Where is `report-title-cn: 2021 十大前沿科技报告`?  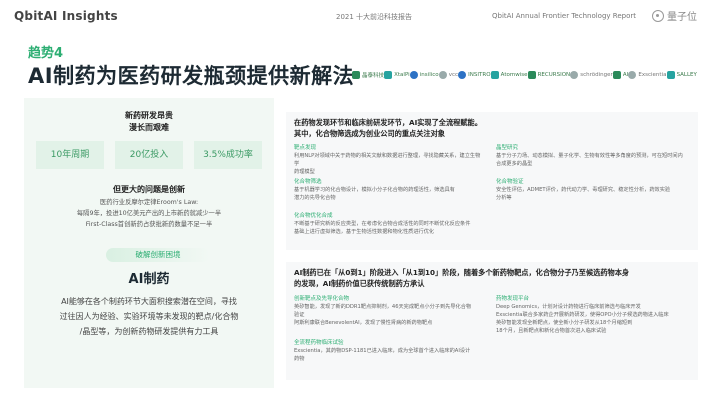 report-title-cn: 2021 十大前沿科技报告 is located at coordinates (374, 17).